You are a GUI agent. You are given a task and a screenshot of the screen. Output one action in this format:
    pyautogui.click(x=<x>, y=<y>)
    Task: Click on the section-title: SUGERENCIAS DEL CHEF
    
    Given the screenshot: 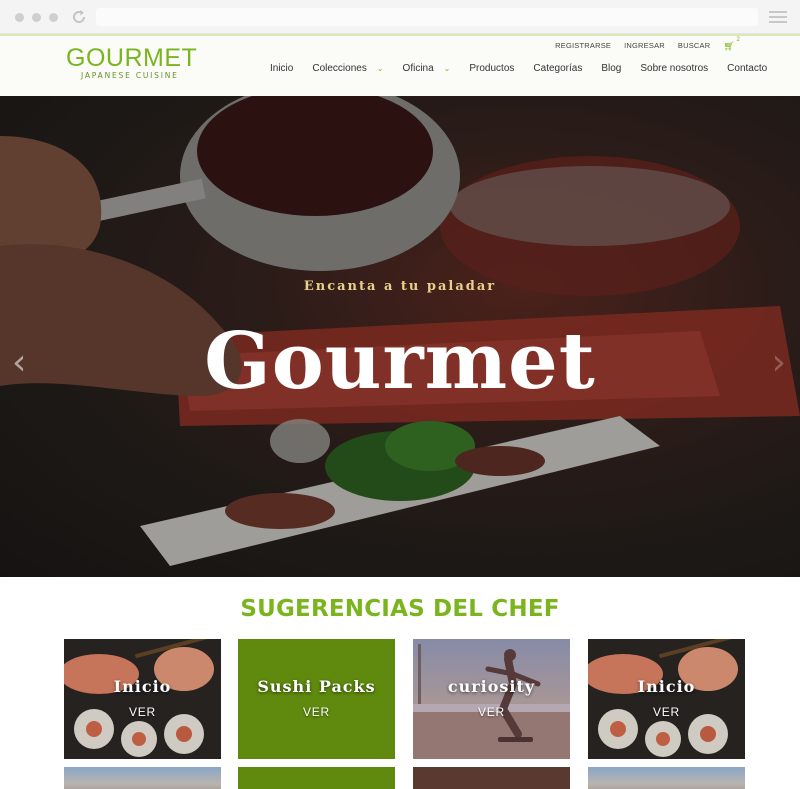 What is the action you would take?
    pyautogui.click(x=400, y=609)
    